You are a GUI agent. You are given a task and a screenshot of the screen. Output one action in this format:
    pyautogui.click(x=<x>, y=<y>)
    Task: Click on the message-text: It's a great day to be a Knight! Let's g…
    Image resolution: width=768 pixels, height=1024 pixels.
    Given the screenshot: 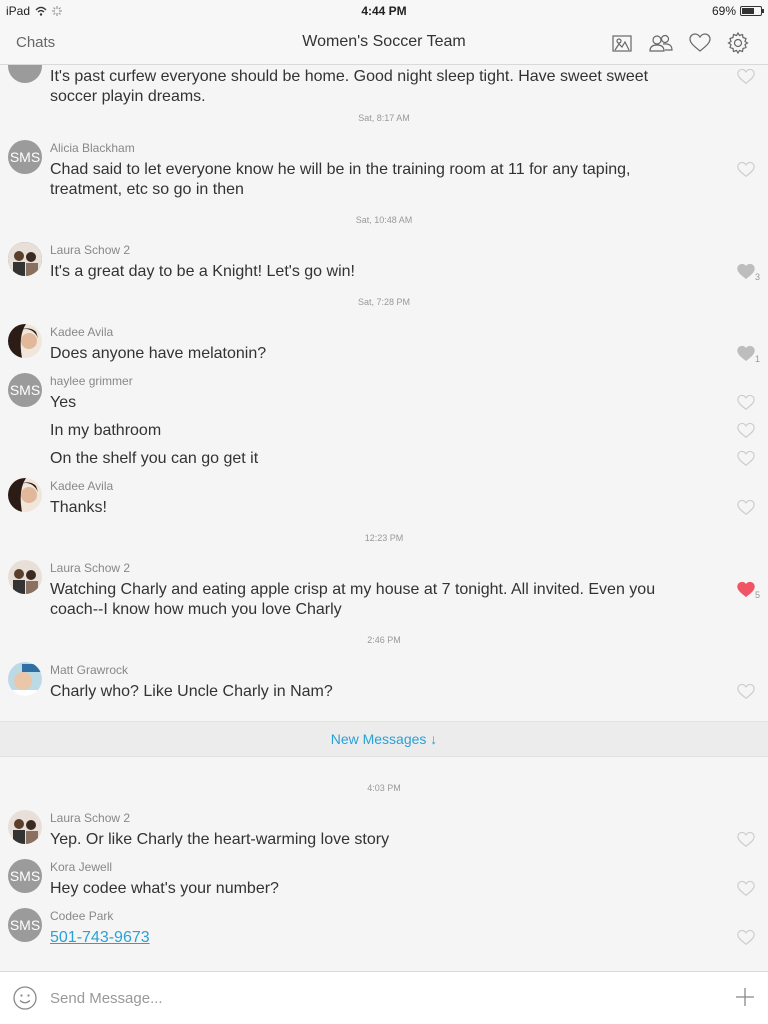 What is the action you would take?
    pyautogui.click(x=202, y=271)
    